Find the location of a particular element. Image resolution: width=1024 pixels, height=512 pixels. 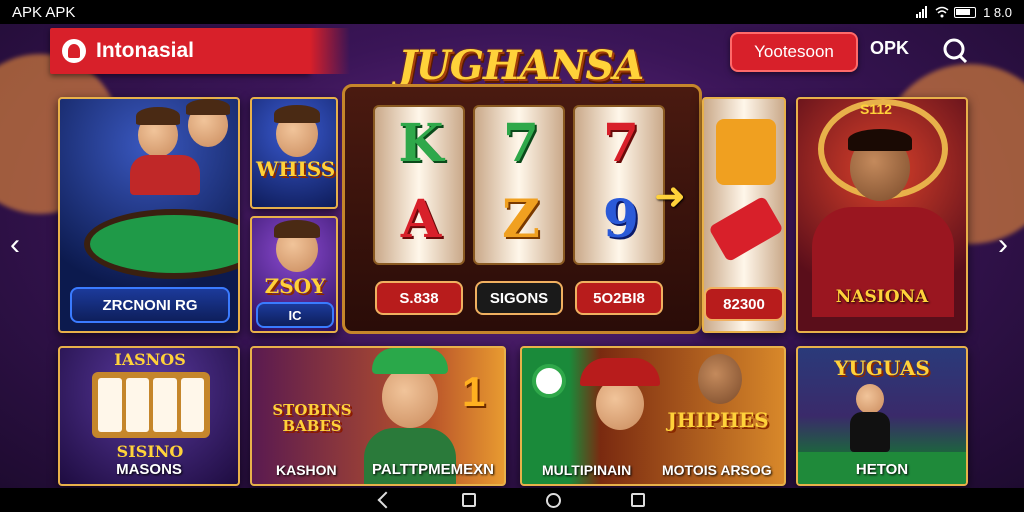

game-card-small-bottom: ZSOY IC is located at coordinates (294, 274).